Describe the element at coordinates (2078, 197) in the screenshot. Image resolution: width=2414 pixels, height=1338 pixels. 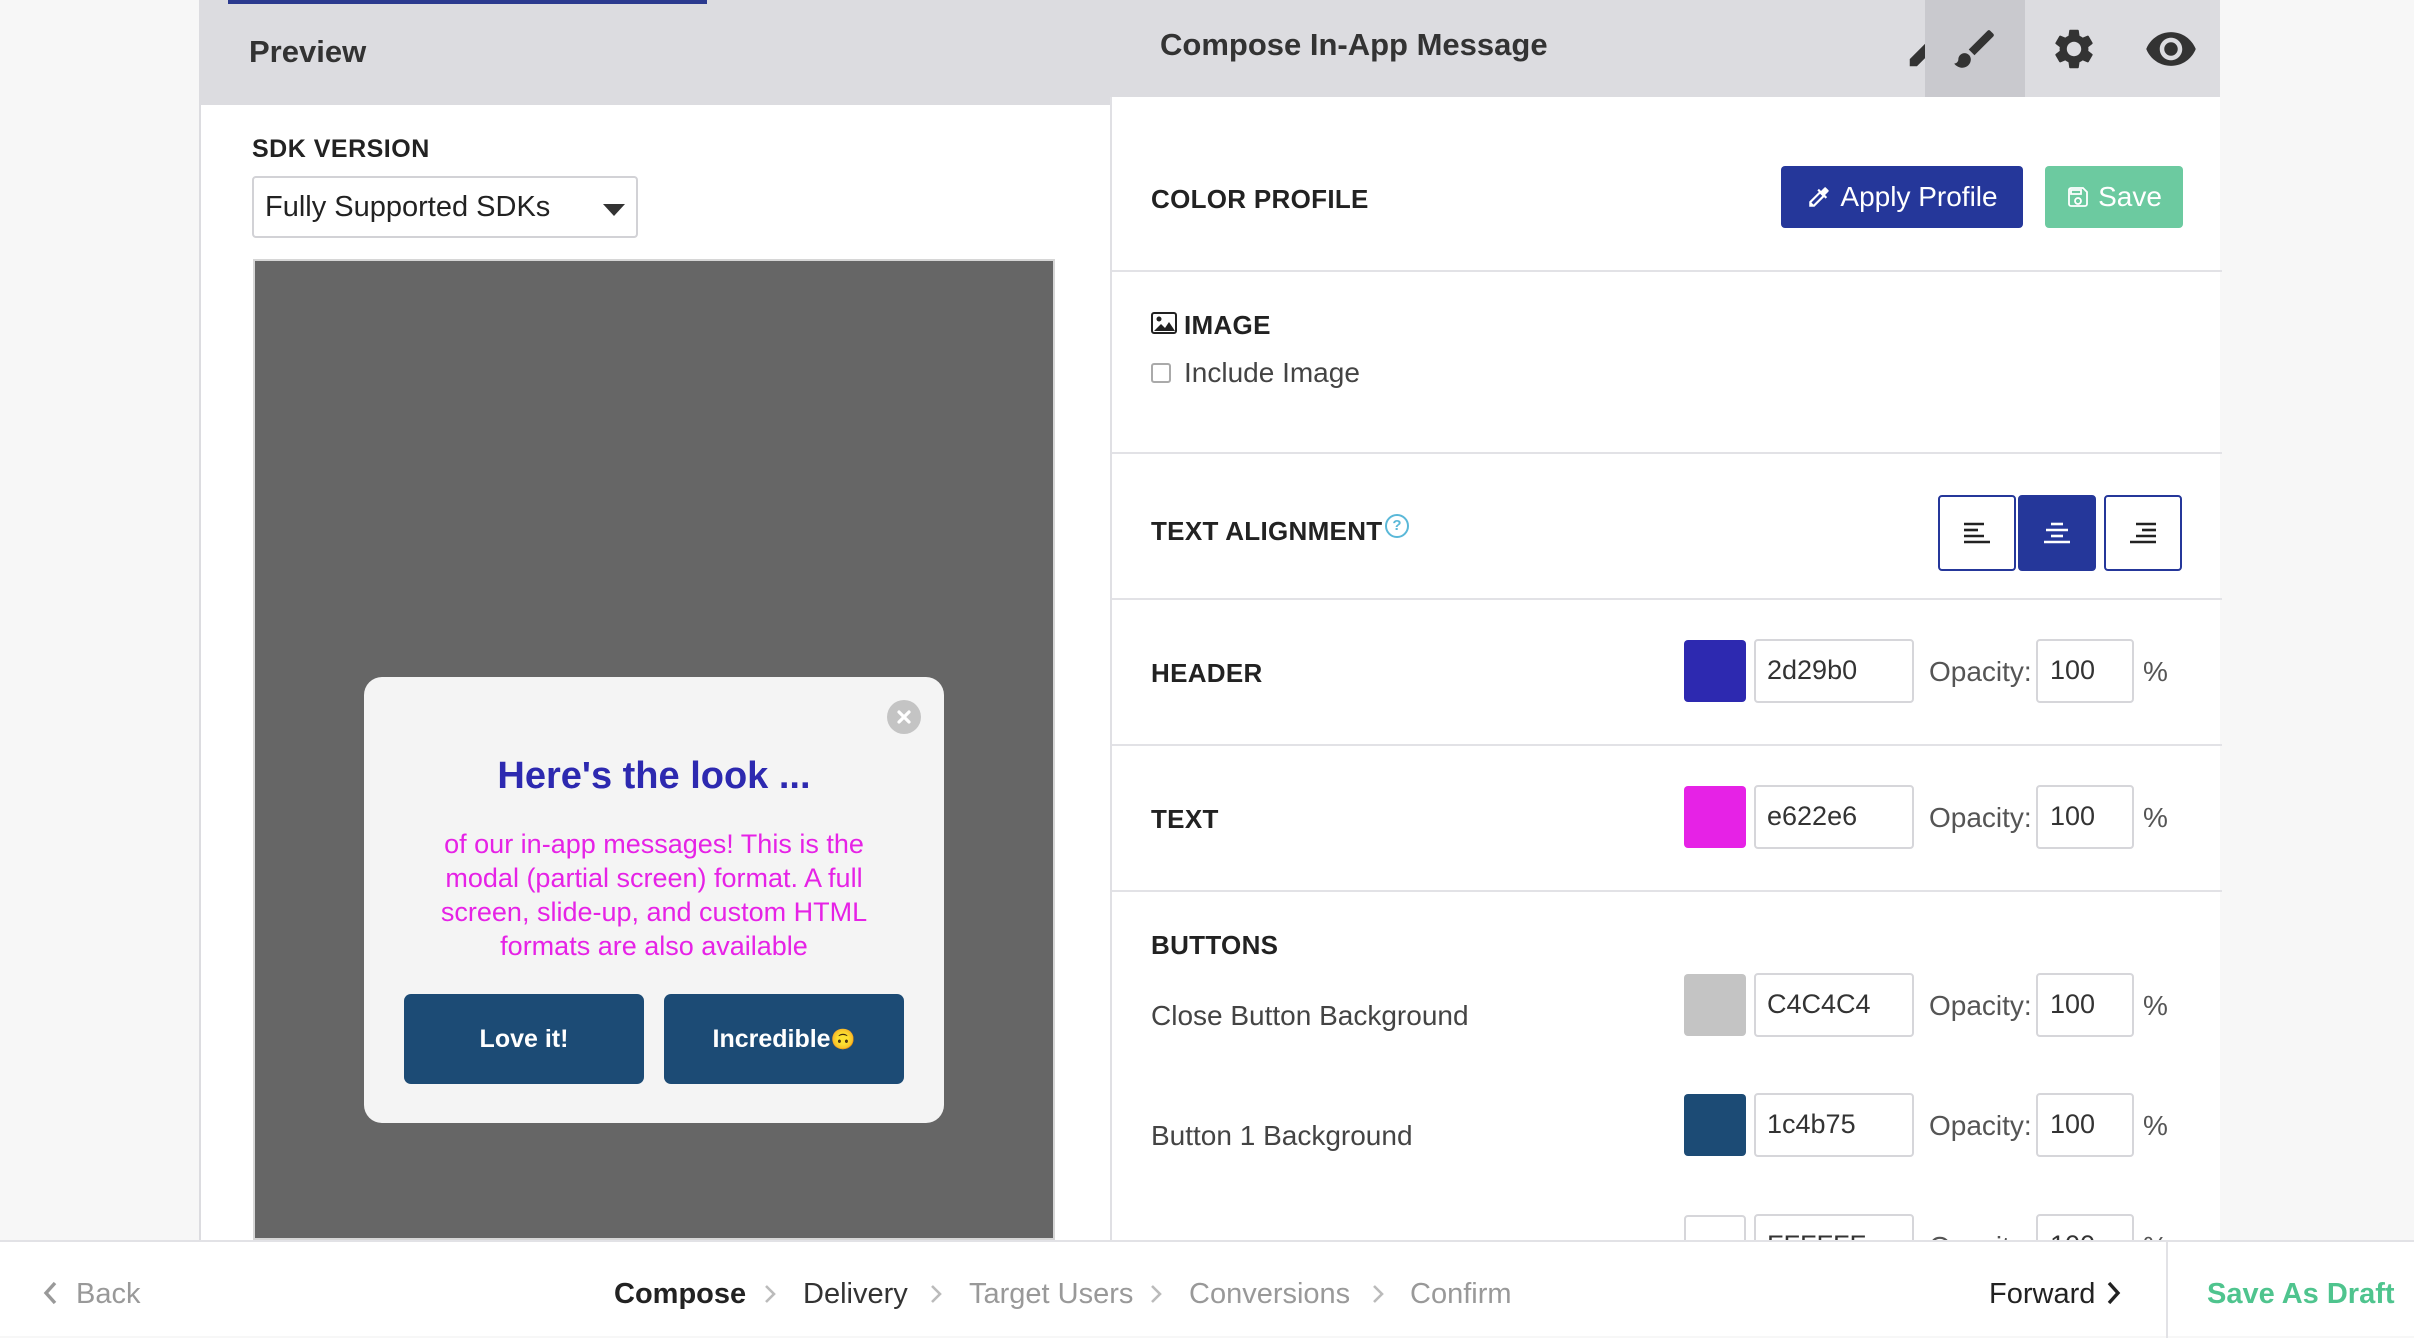
I see `floppy-disk-icon` at that location.